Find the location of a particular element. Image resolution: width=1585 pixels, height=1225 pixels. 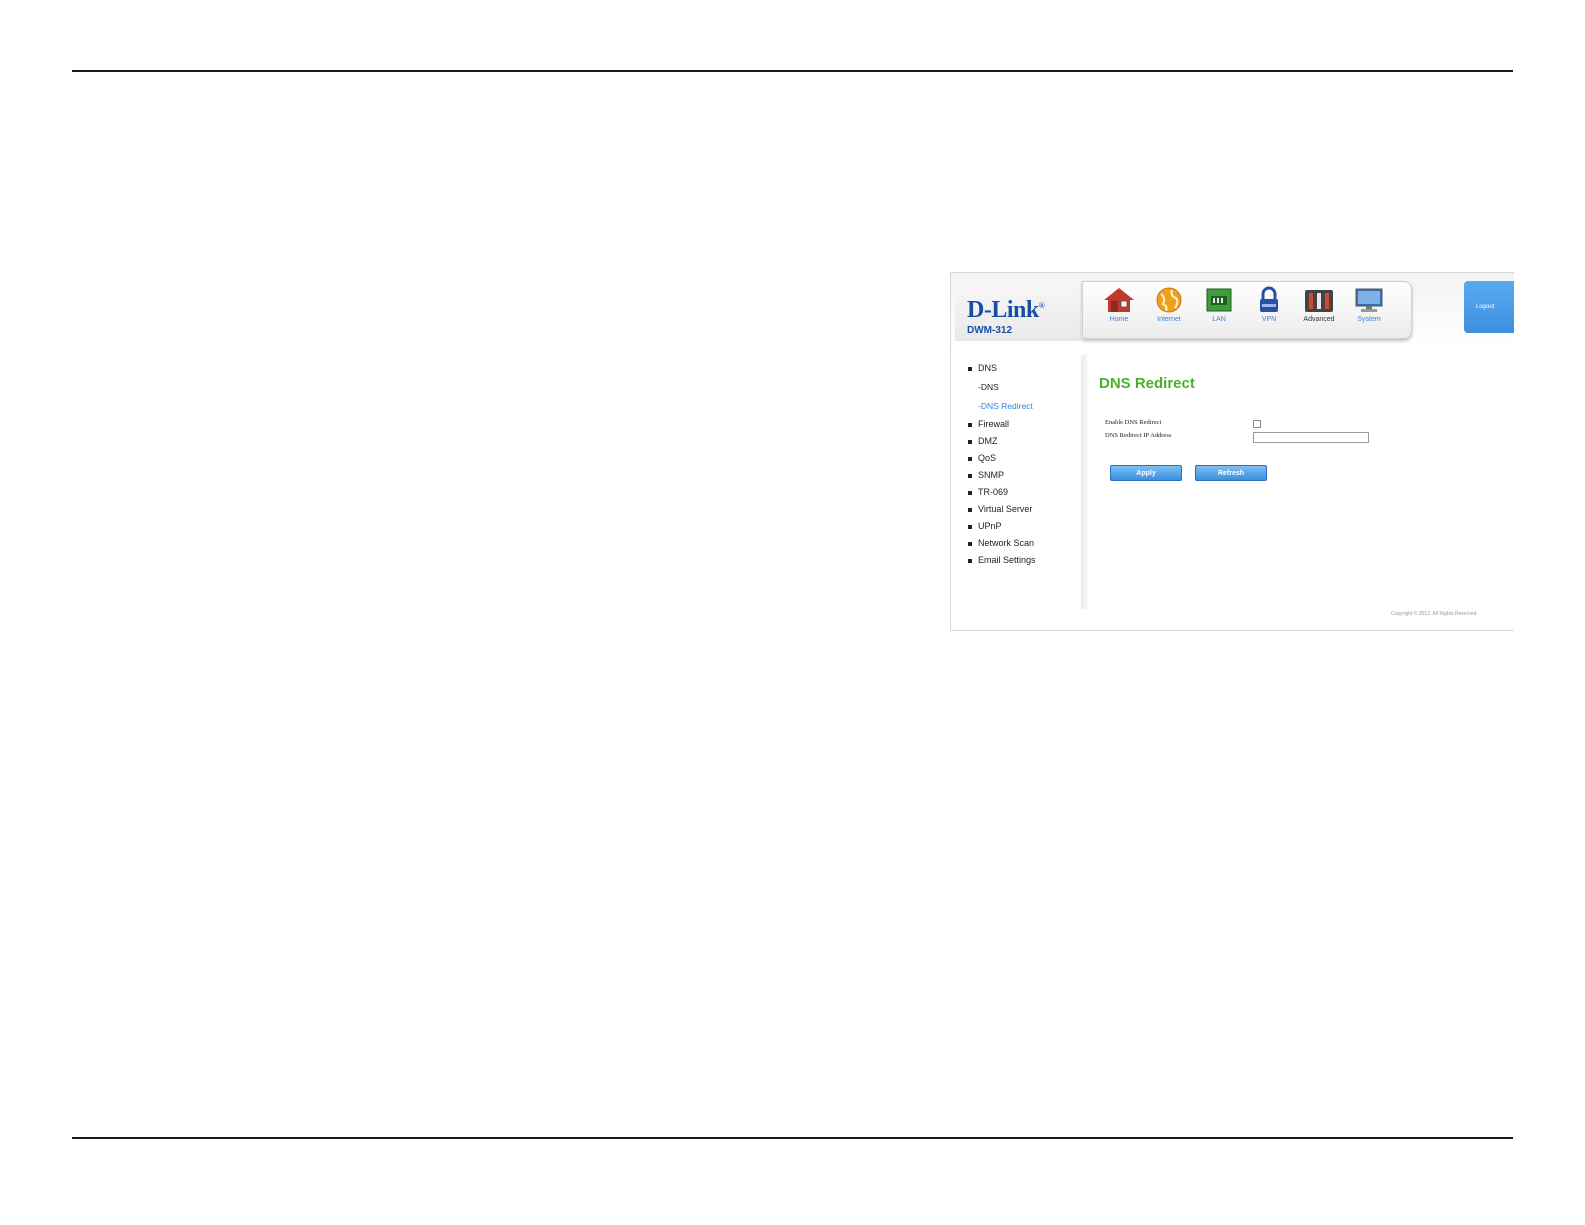

nav-advanced: Advanced is located at coordinates (1319, 310).